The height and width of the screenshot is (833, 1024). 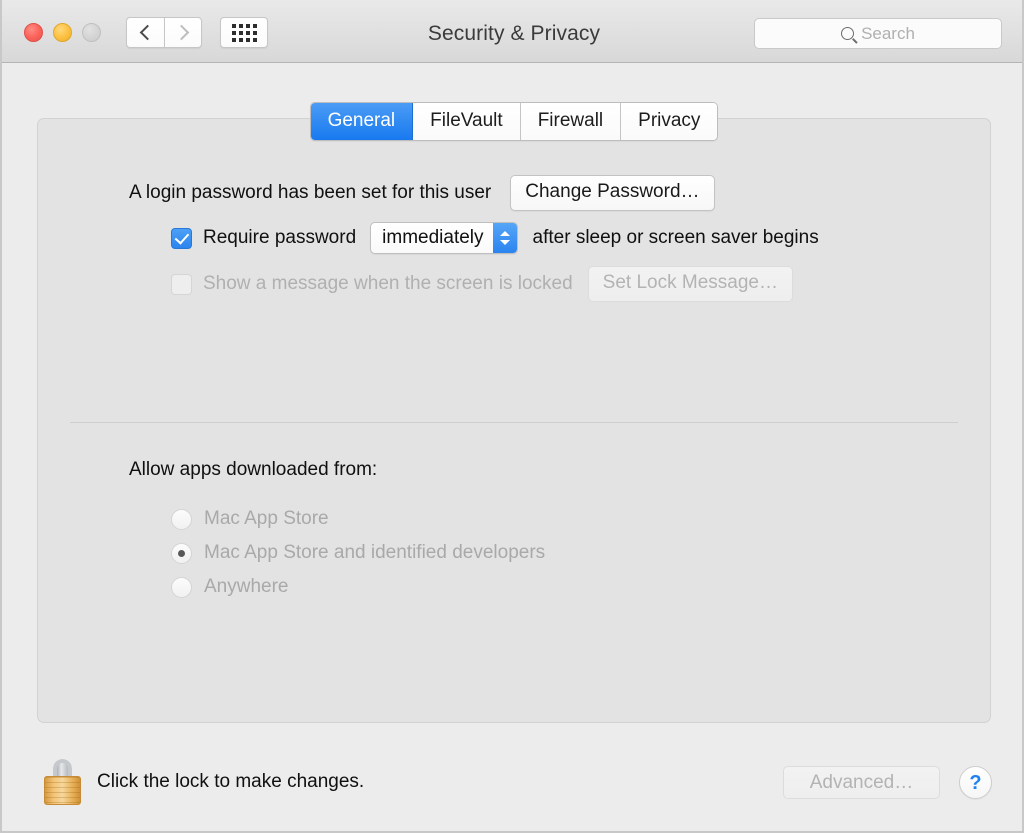 What do you see at coordinates (675, 237) in the screenshot?
I see `require-password-suffix: after sleep or screen saver begins` at bounding box center [675, 237].